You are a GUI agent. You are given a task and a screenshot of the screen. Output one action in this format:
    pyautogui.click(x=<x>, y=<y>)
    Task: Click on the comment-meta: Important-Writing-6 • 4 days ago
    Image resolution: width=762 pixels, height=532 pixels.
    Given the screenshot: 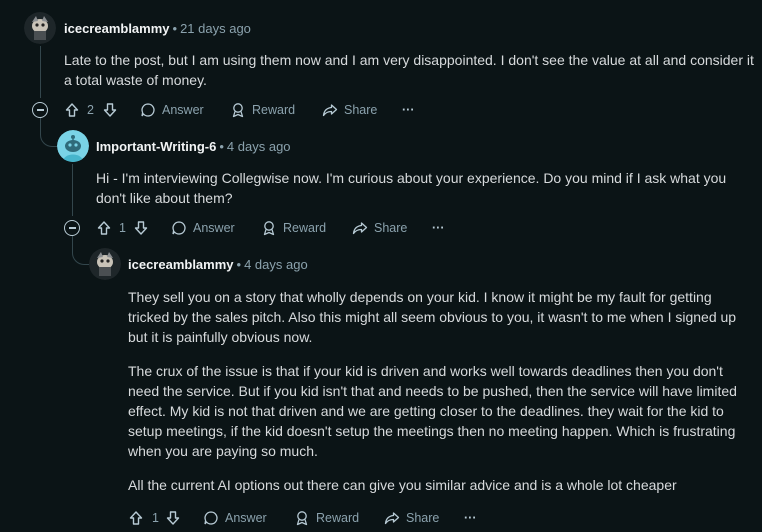 What is the action you would take?
    pyautogui.click(x=193, y=146)
    